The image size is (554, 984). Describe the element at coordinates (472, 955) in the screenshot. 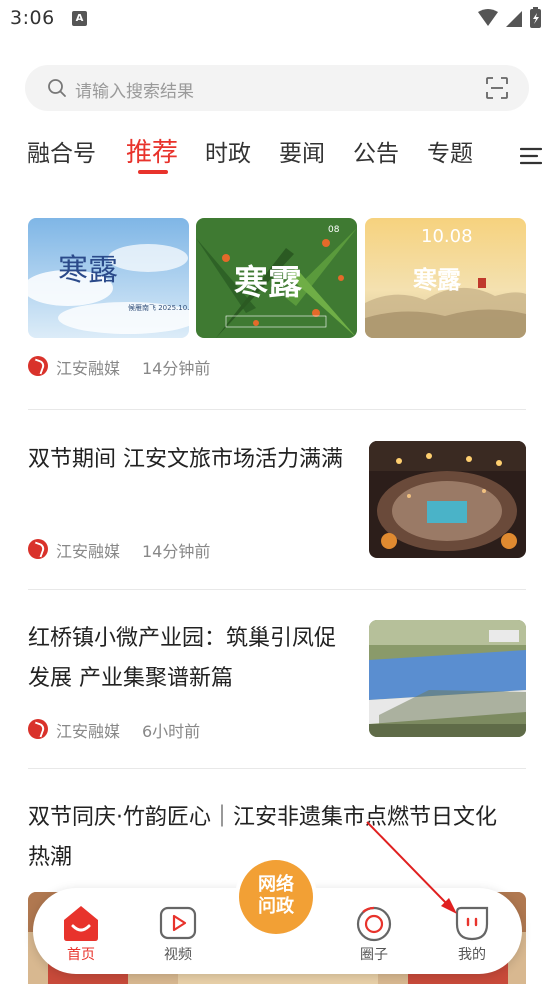

I see `nav-mine-label: 我的` at that location.